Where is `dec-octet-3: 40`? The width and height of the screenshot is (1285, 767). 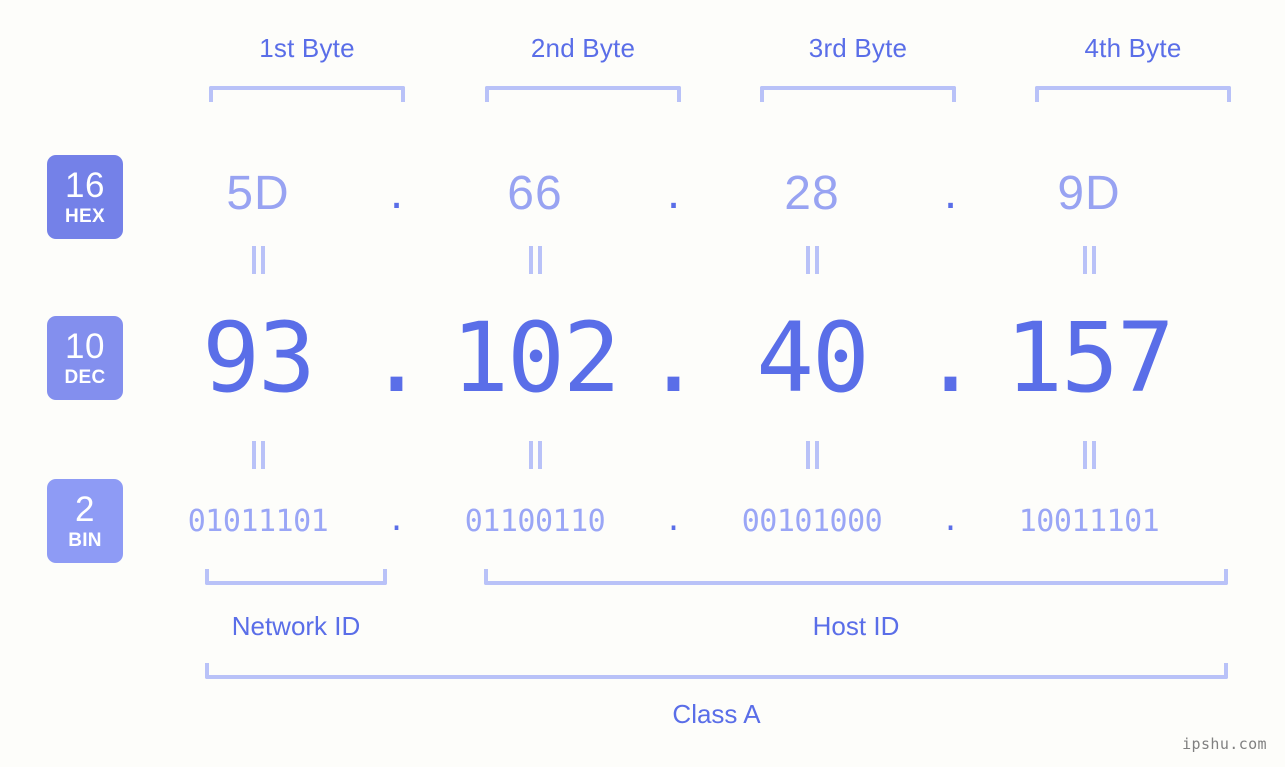
dec-octet-3: 40 is located at coordinates (813, 358).